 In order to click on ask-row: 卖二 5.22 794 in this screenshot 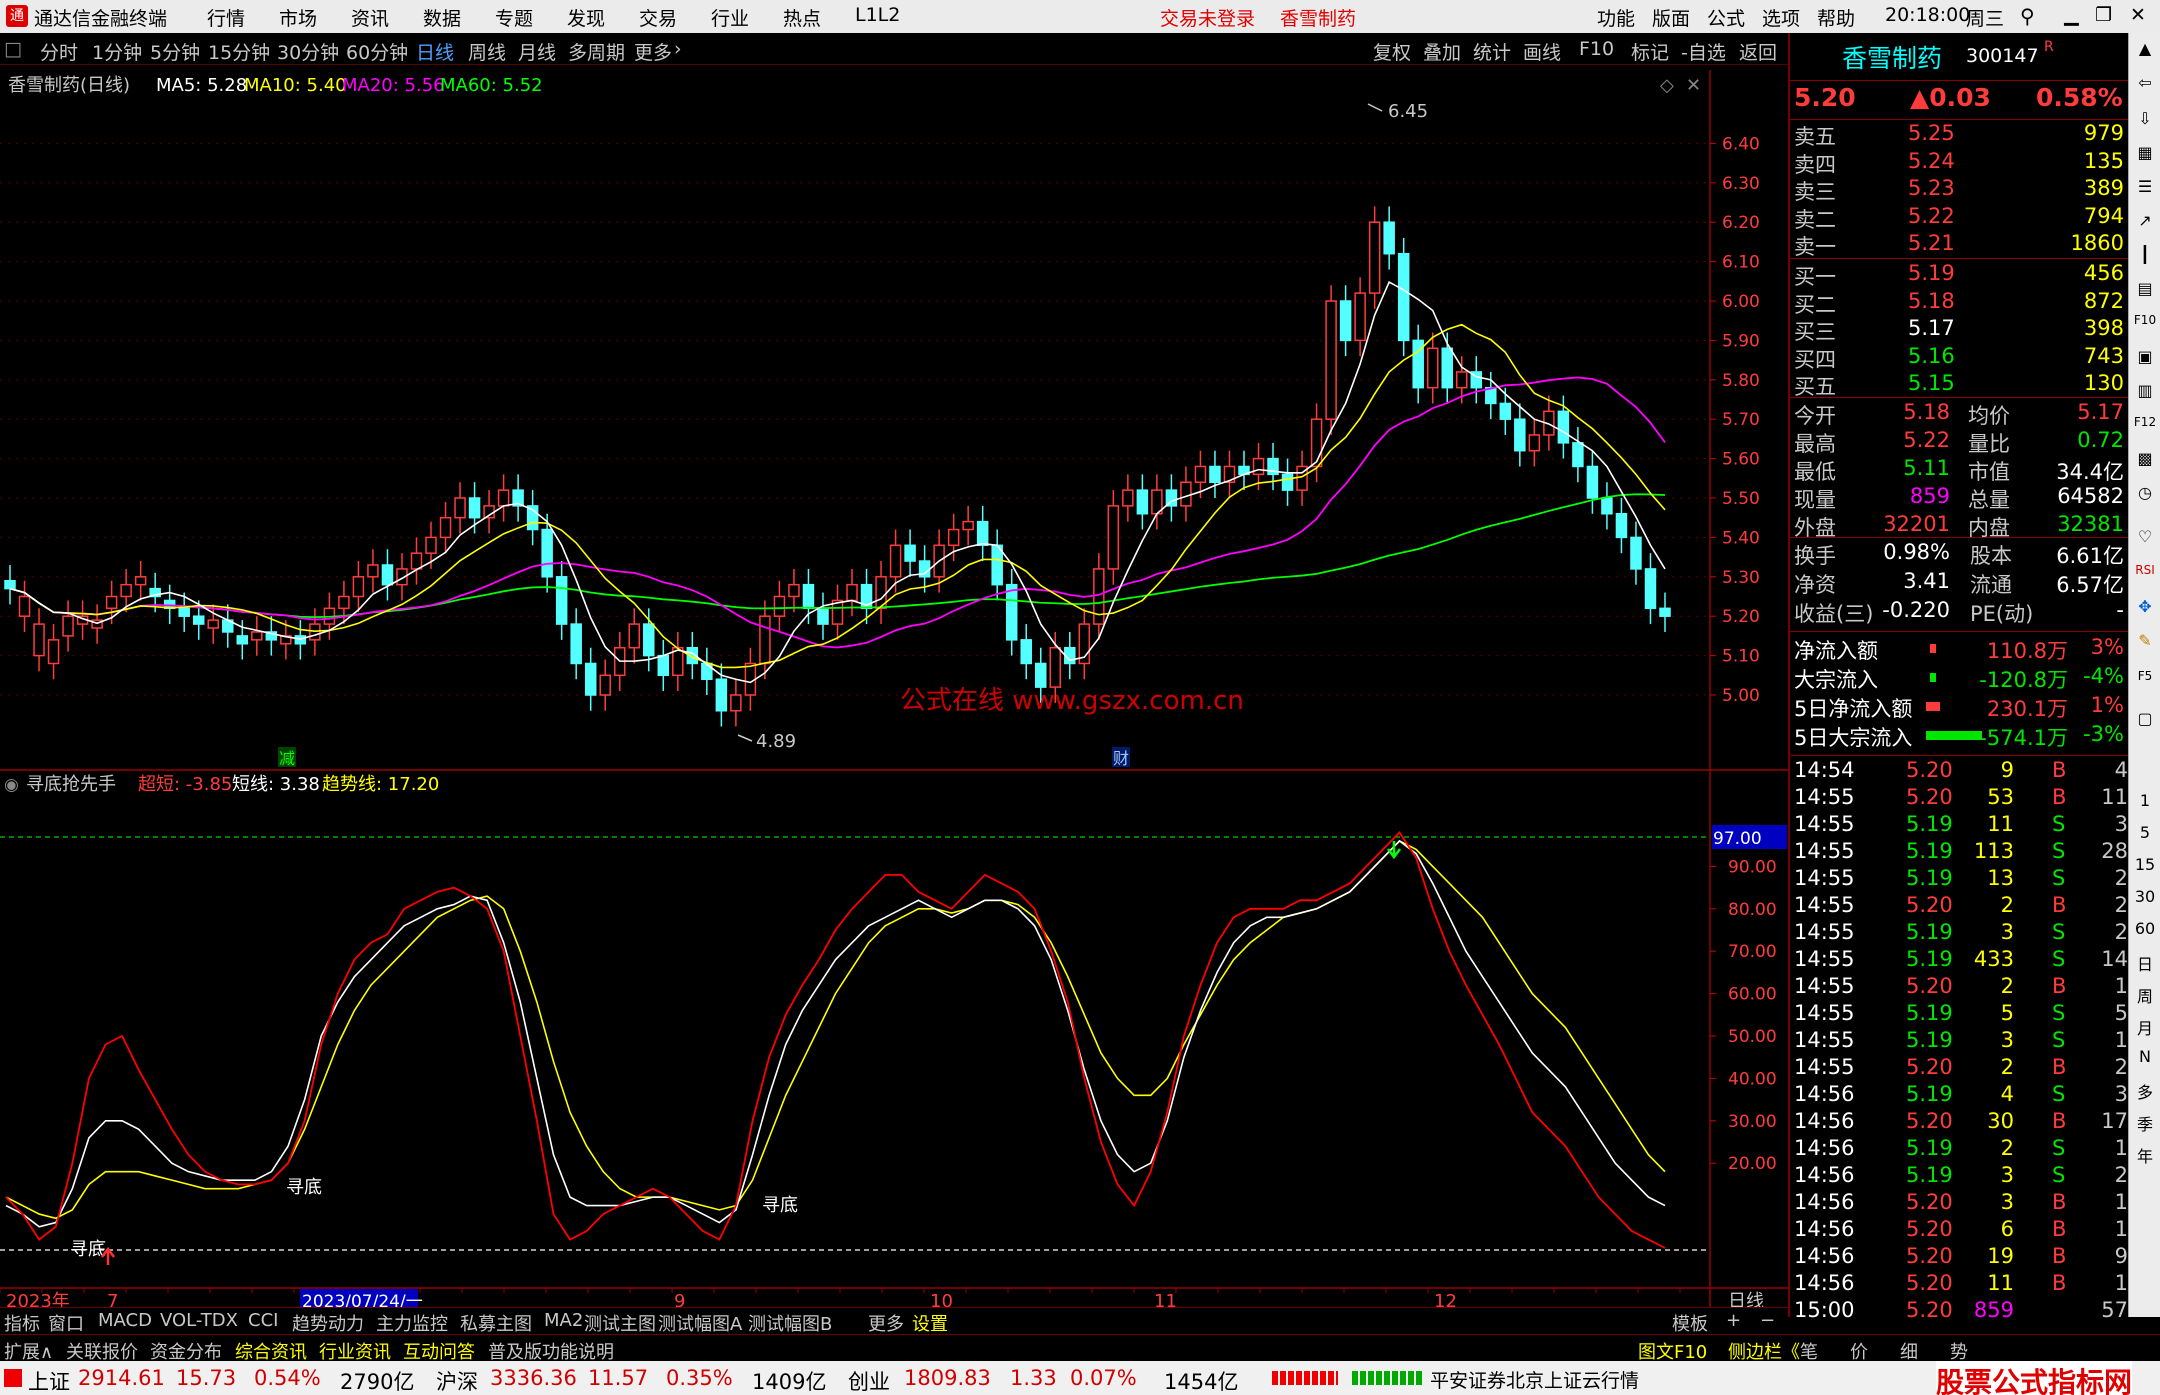, I will do `click(1960, 218)`.